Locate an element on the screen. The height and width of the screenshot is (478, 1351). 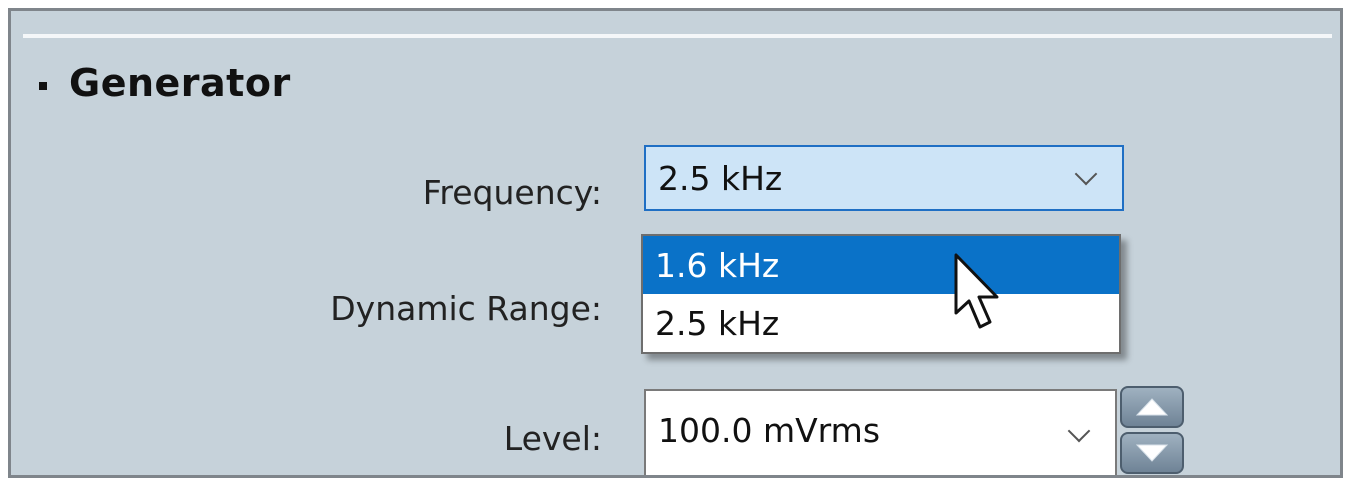
spin-down-button is located at coordinates (1152, 453).